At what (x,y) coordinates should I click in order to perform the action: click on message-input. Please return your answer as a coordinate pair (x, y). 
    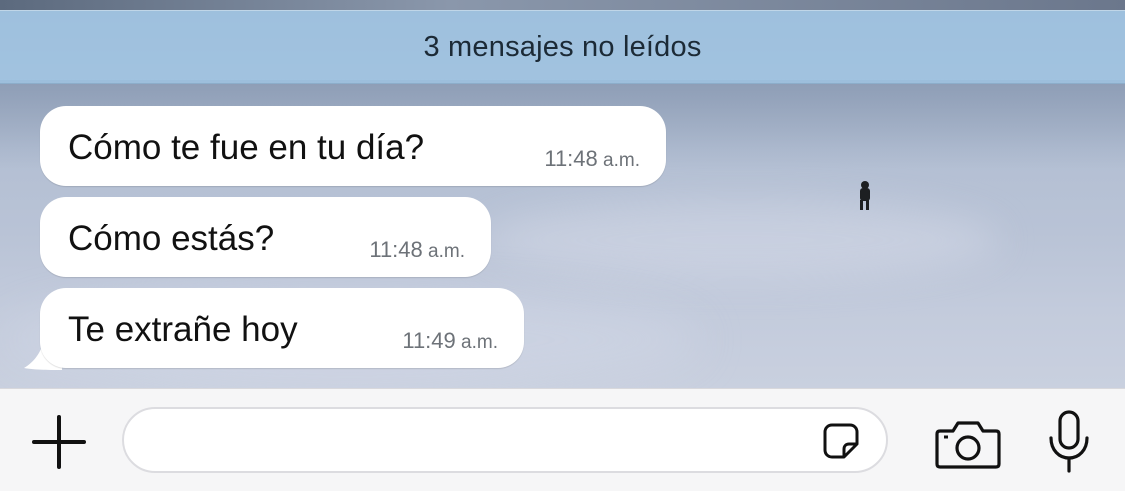
    Looking at the image, I should click on (478, 441).